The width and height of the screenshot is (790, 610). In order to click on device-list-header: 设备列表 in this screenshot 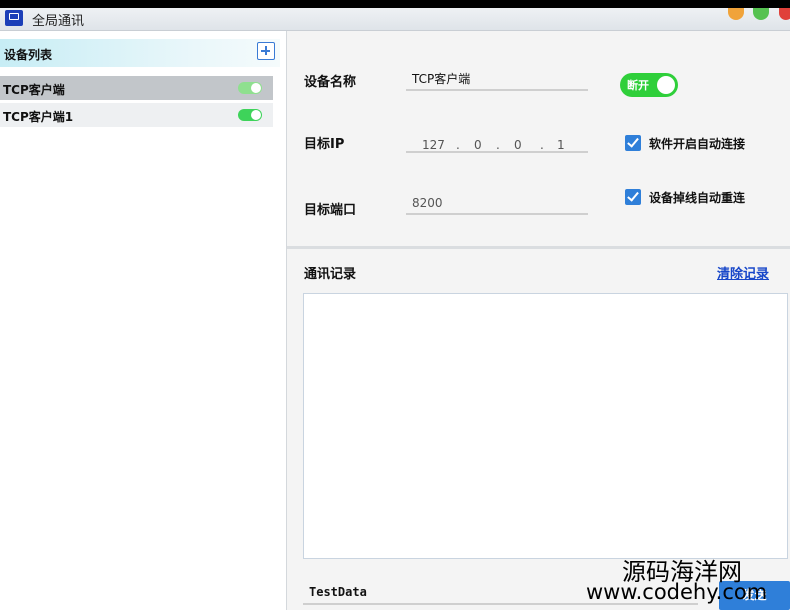, I will do `click(140, 53)`.